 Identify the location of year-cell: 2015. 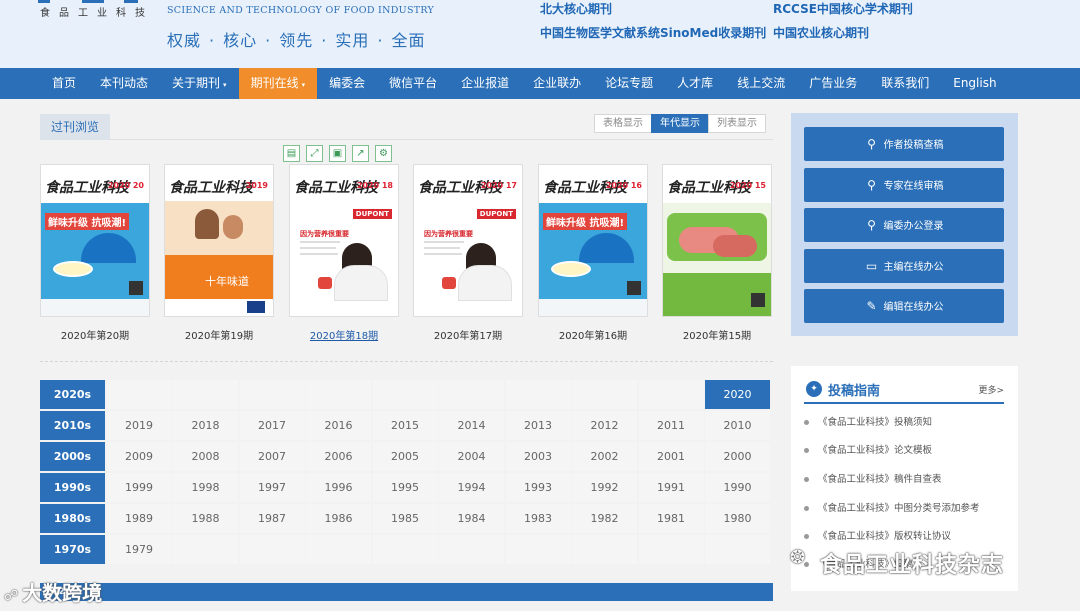
(405, 425).